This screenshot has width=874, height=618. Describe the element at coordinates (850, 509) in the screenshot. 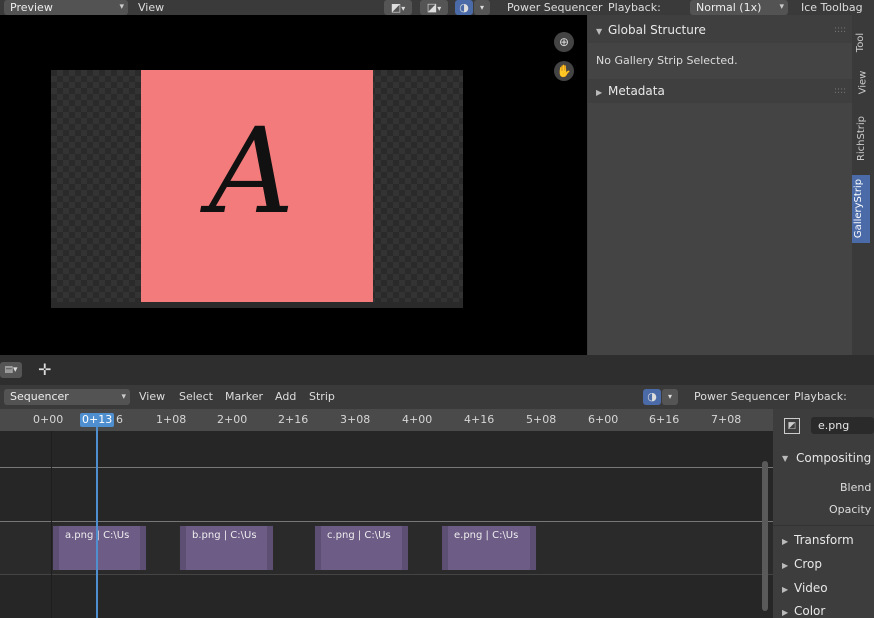

I see `opacity-label: Opacity` at that location.